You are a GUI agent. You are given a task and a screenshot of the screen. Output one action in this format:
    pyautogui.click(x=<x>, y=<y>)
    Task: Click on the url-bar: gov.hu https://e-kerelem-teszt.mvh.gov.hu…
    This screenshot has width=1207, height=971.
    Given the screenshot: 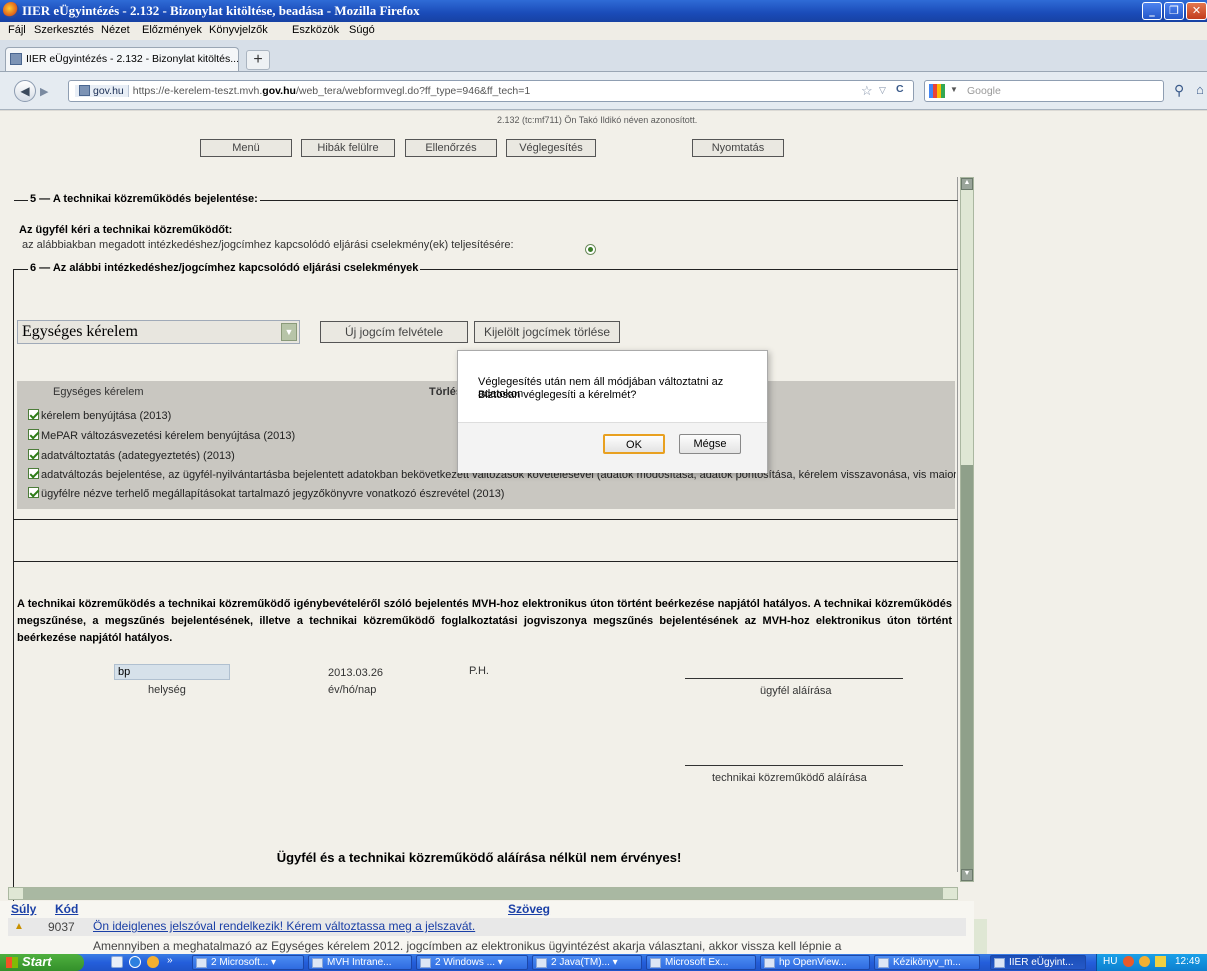 What is the action you would take?
    pyautogui.click(x=491, y=91)
    